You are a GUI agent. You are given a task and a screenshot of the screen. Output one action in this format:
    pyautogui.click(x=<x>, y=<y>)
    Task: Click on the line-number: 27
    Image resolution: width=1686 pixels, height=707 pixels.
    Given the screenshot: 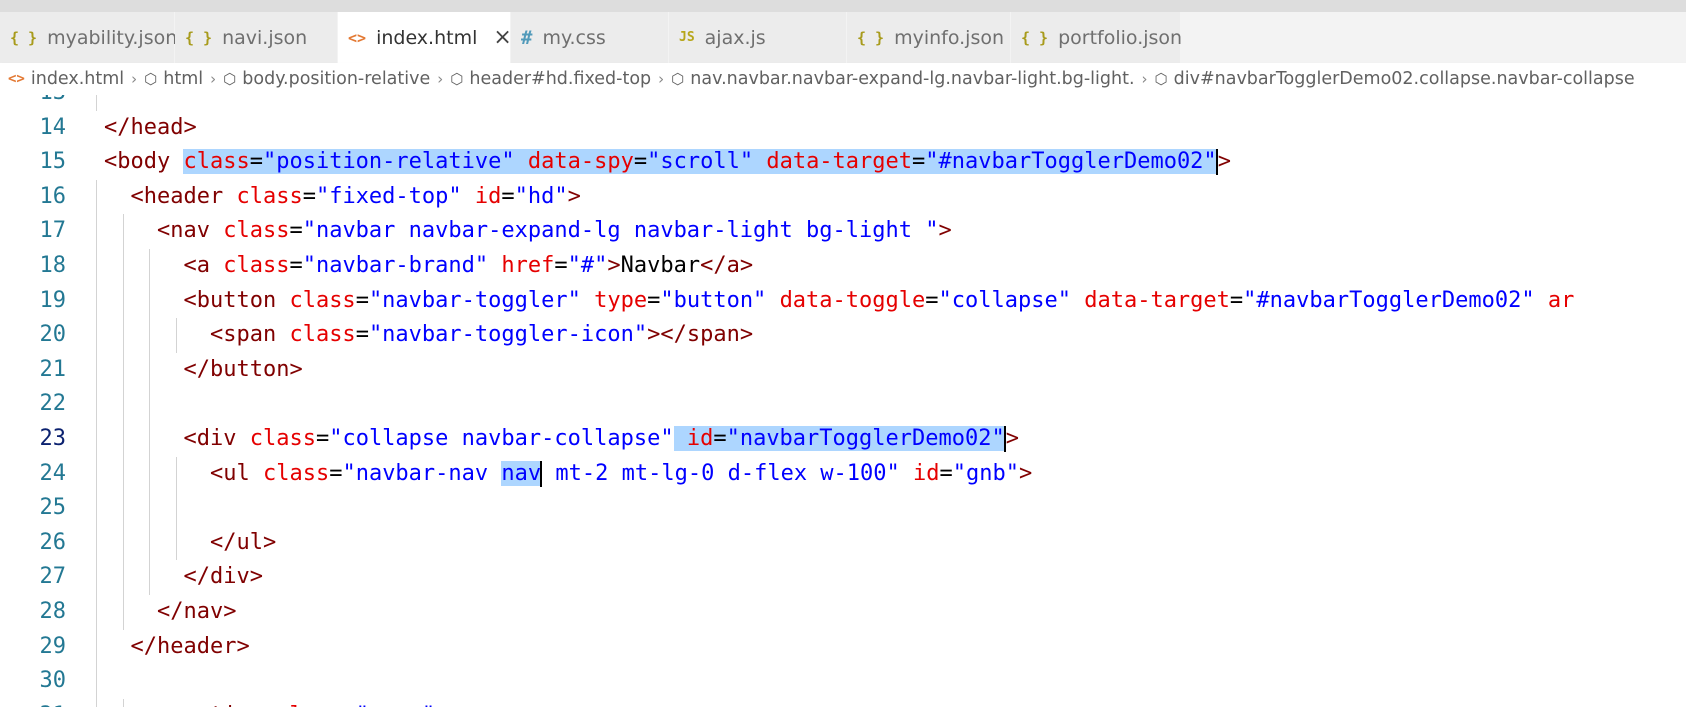 What is the action you would take?
    pyautogui.click(x=53, y=577)
    